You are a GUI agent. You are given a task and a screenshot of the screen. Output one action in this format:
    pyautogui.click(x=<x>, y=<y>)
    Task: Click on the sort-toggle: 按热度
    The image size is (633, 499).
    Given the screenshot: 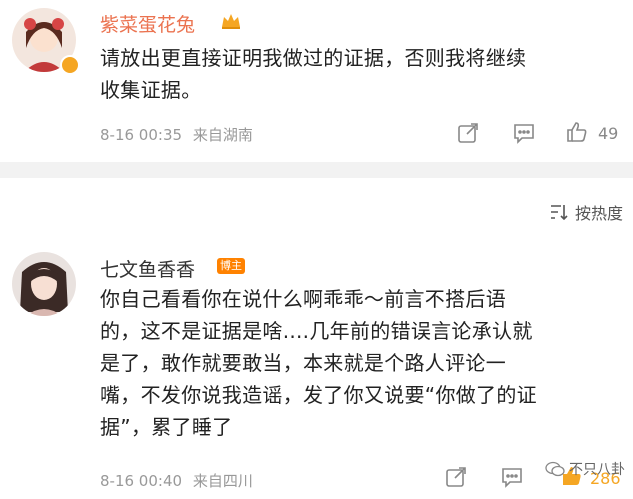 What is the action you would take?
    pyautogui.click(x=586, y=212)
    